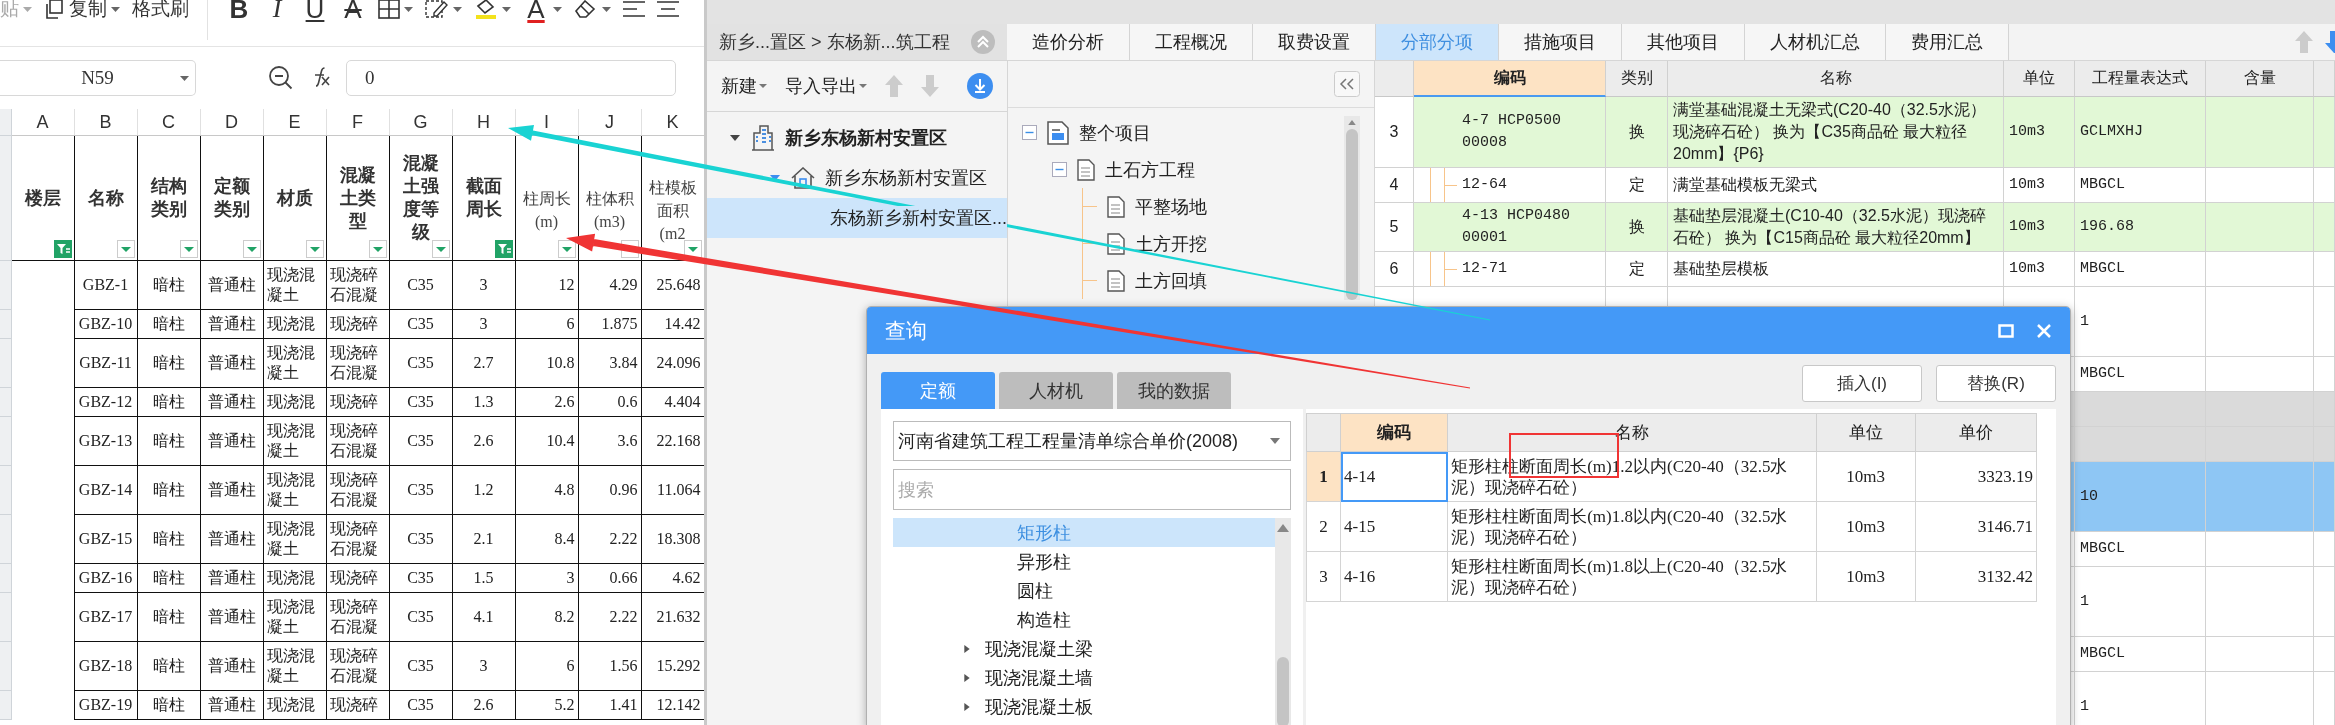 Image resolution: width=2335 pixels, height=725 pixels. What do you see at coordinates (105, 122) in the screenshot?
I see `column-letter: B` at bounding box center [105, 122].